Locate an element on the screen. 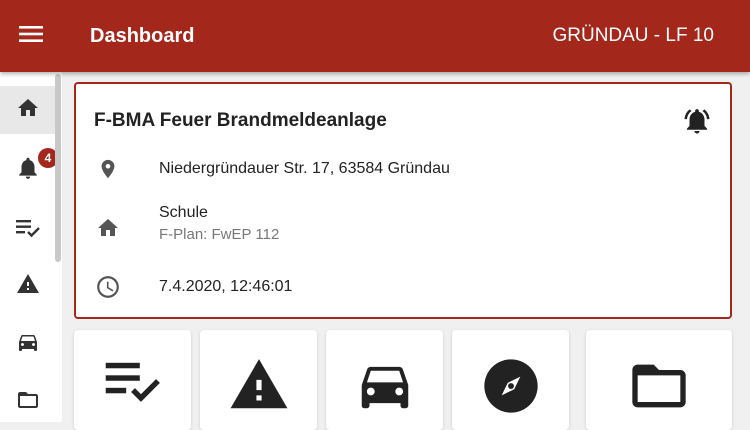 The width and height of the screenshot is (750, 430). alarm-button is located at coordinates (697, 123).